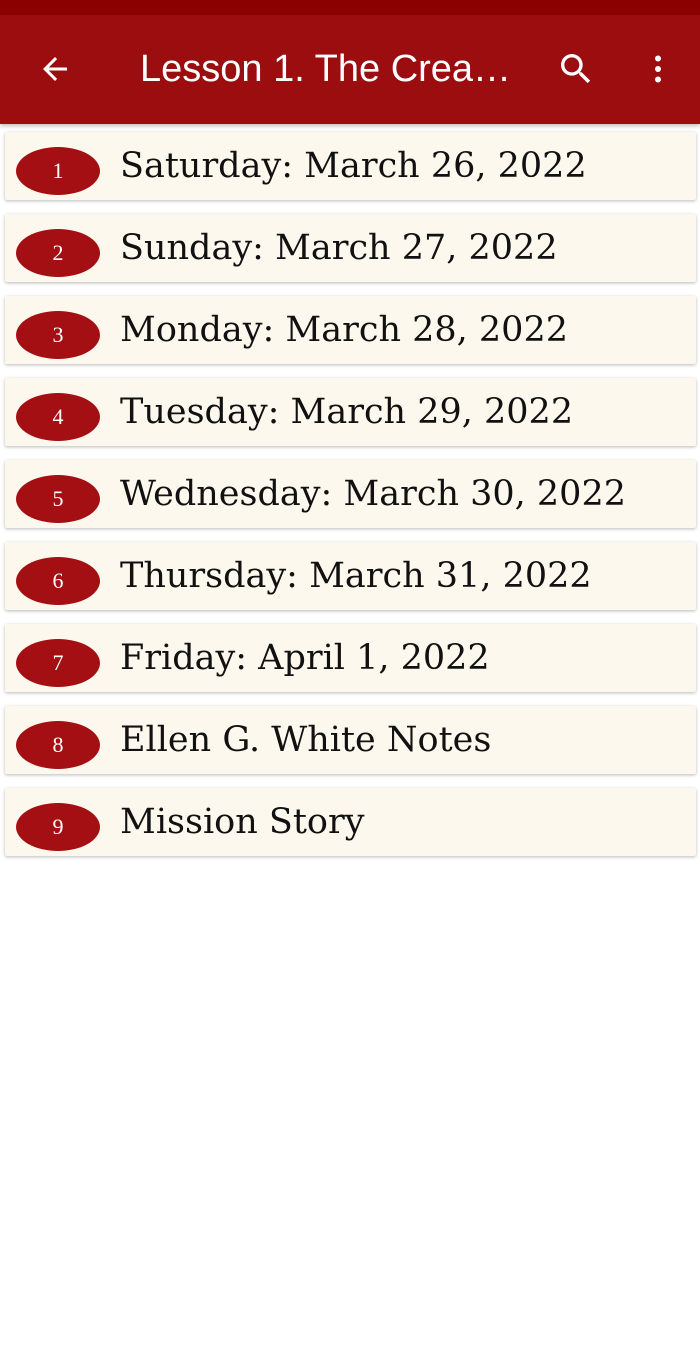 Image resolution: width=700 pixels, height=1358 pixels. I want to click on item-number-badge: 8, so click(58, 745).